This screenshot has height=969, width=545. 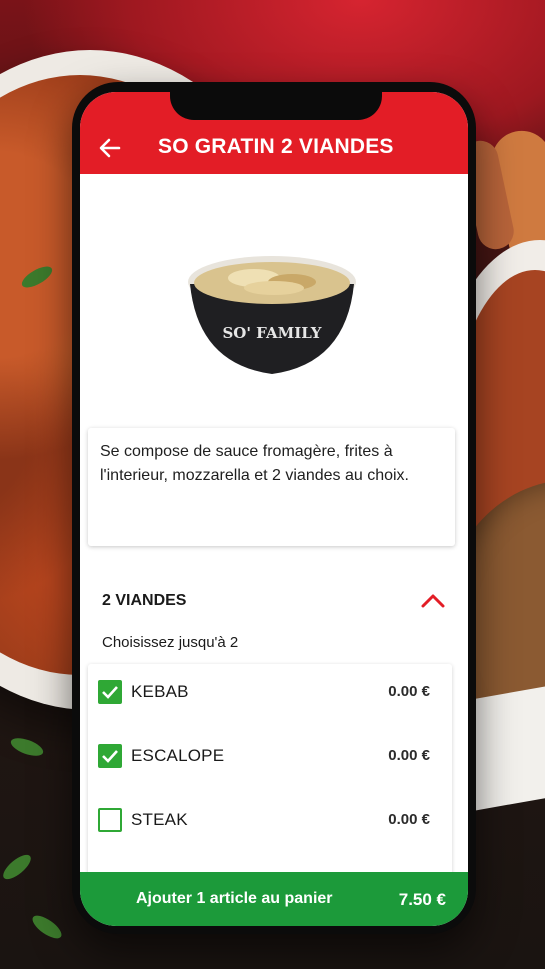 I want to click on back-button, so click(x=110, y=148).